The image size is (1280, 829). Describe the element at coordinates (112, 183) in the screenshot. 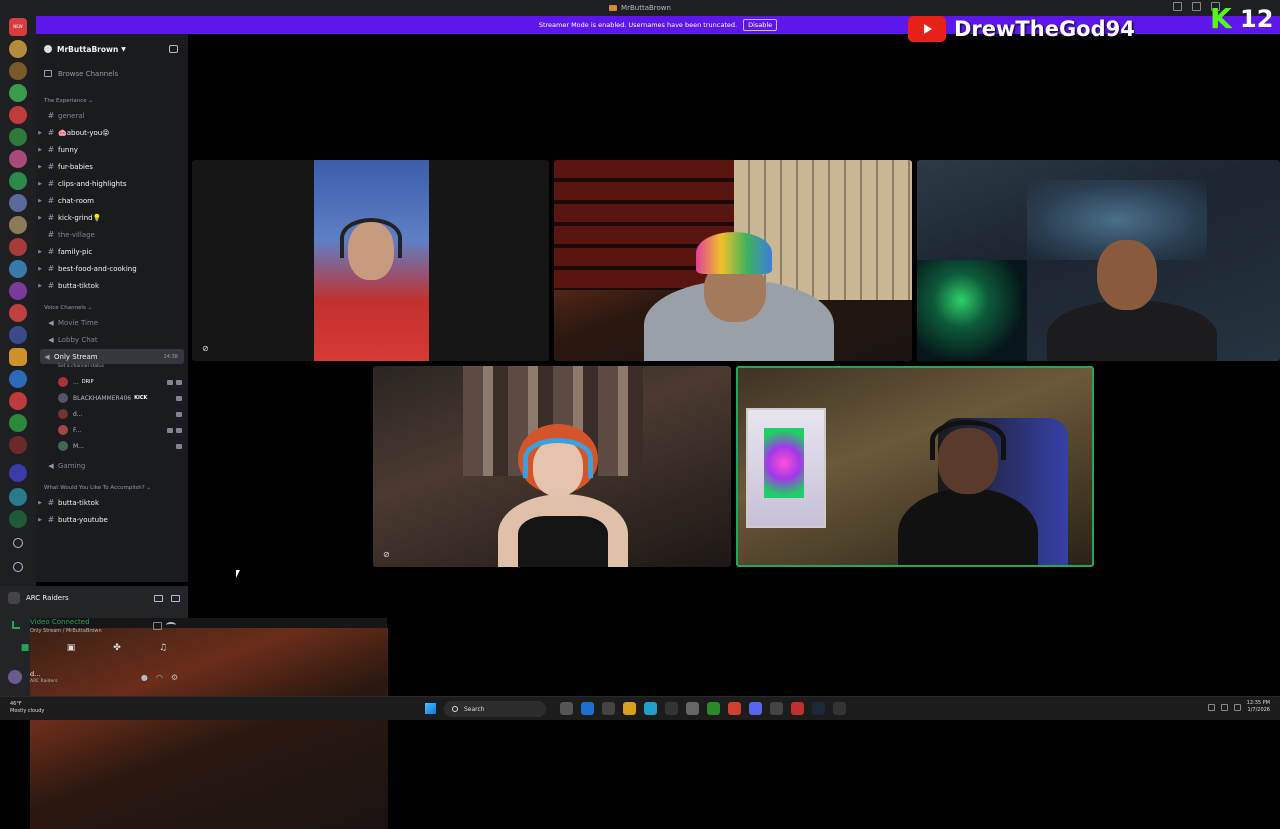

I see `channel-clips: ▶ # clips-and-highlights` at that location.